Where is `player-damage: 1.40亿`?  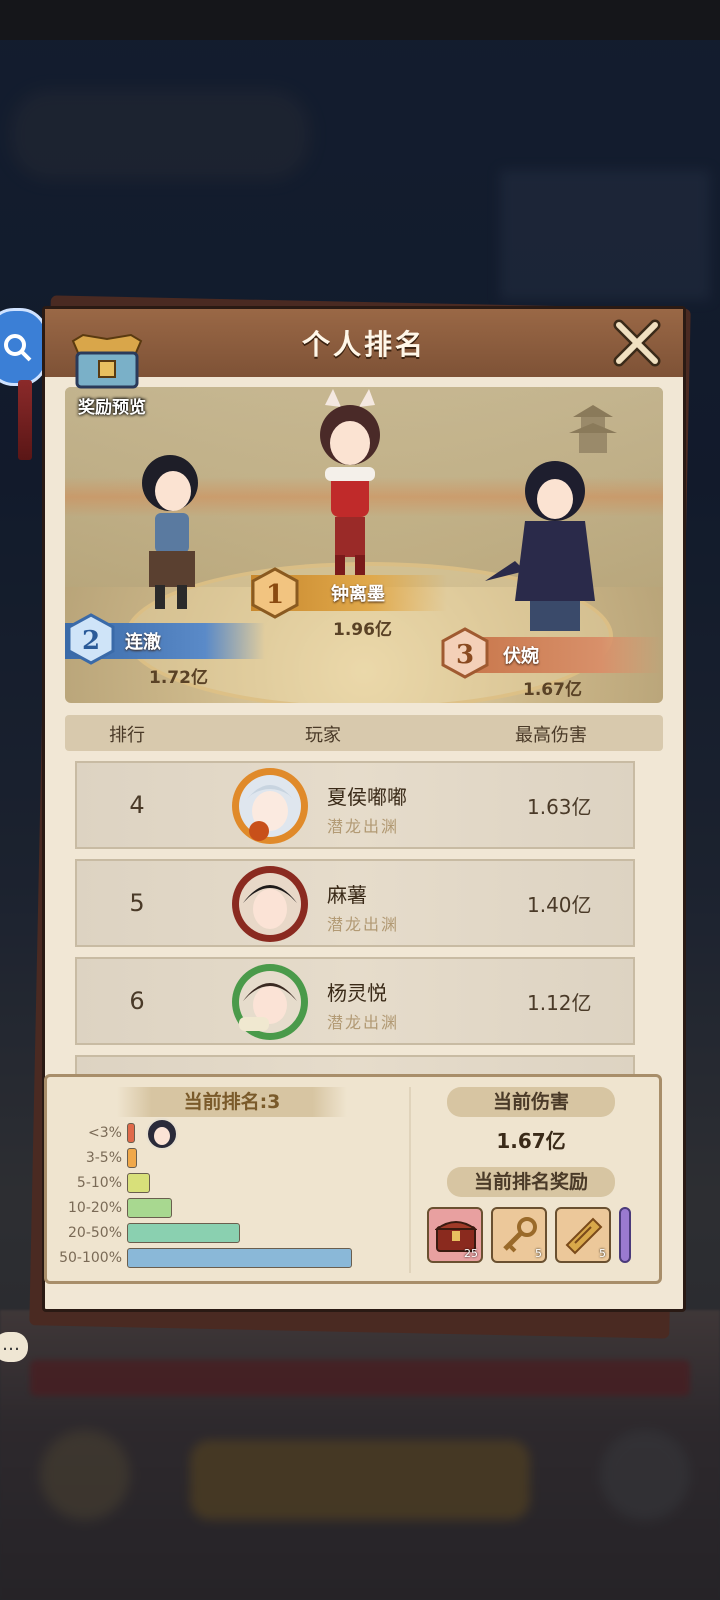 player-damage: 1.40亿 is located at coordinates (559, 905).